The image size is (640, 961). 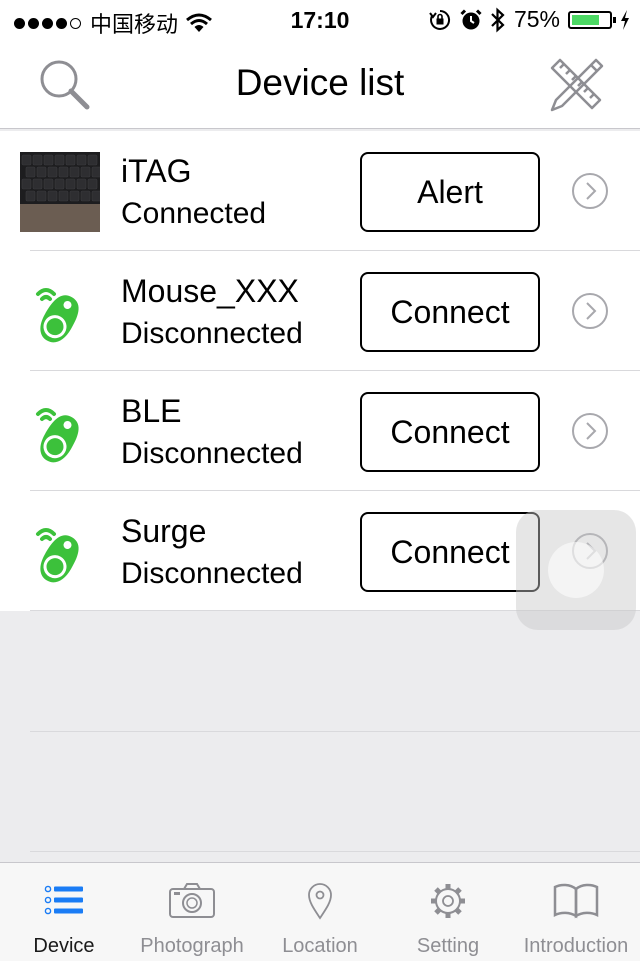 What do you see at coordinates (320, 20) in the screenshot?
I see `status-bar: 中国移动 17:10 75%` at bounding box center [320, 20].